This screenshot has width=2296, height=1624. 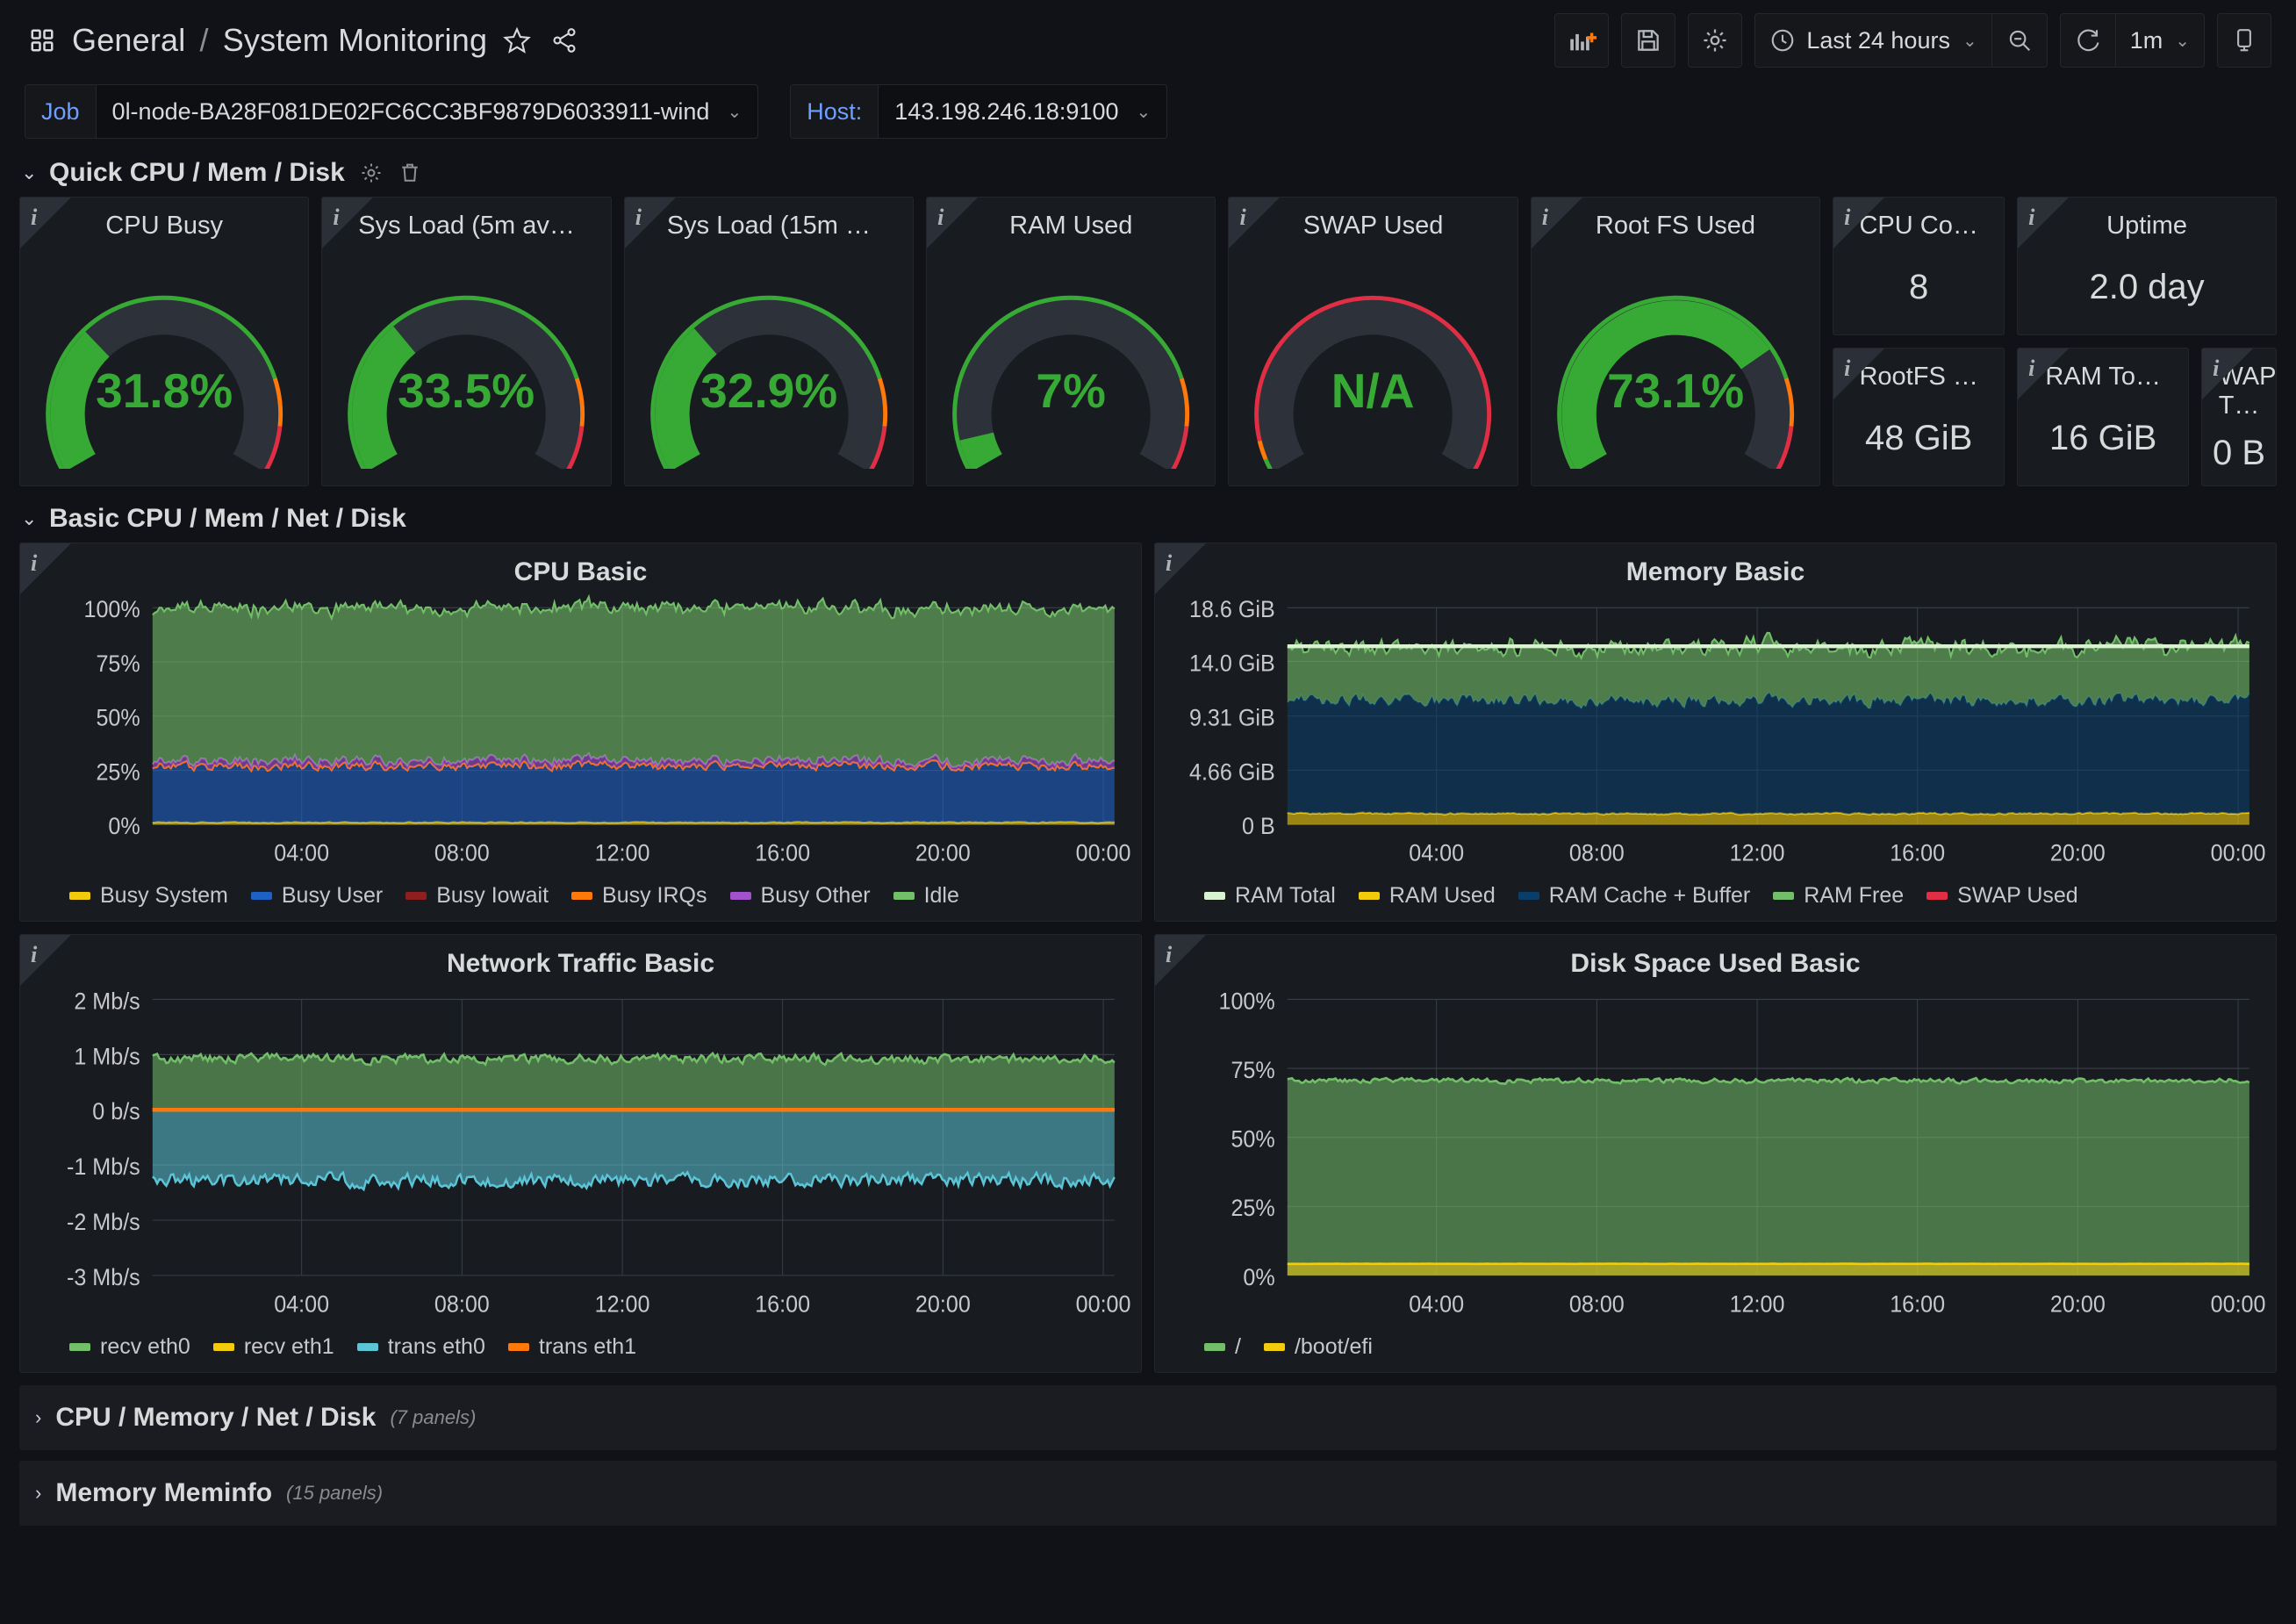 What do you see at coordinates (371, 173) in the screenshot?
I see `gear-icon` at bounding box center [371, 173].